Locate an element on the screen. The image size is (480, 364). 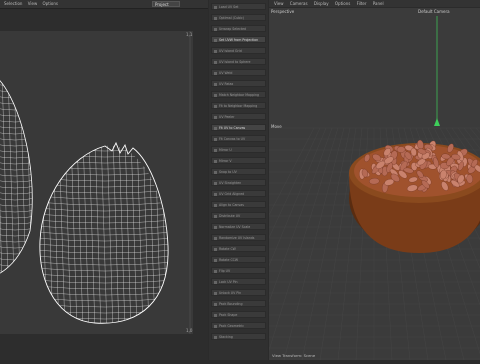
command-label: UV Island to Sphere is located at coordinates (235, 62).